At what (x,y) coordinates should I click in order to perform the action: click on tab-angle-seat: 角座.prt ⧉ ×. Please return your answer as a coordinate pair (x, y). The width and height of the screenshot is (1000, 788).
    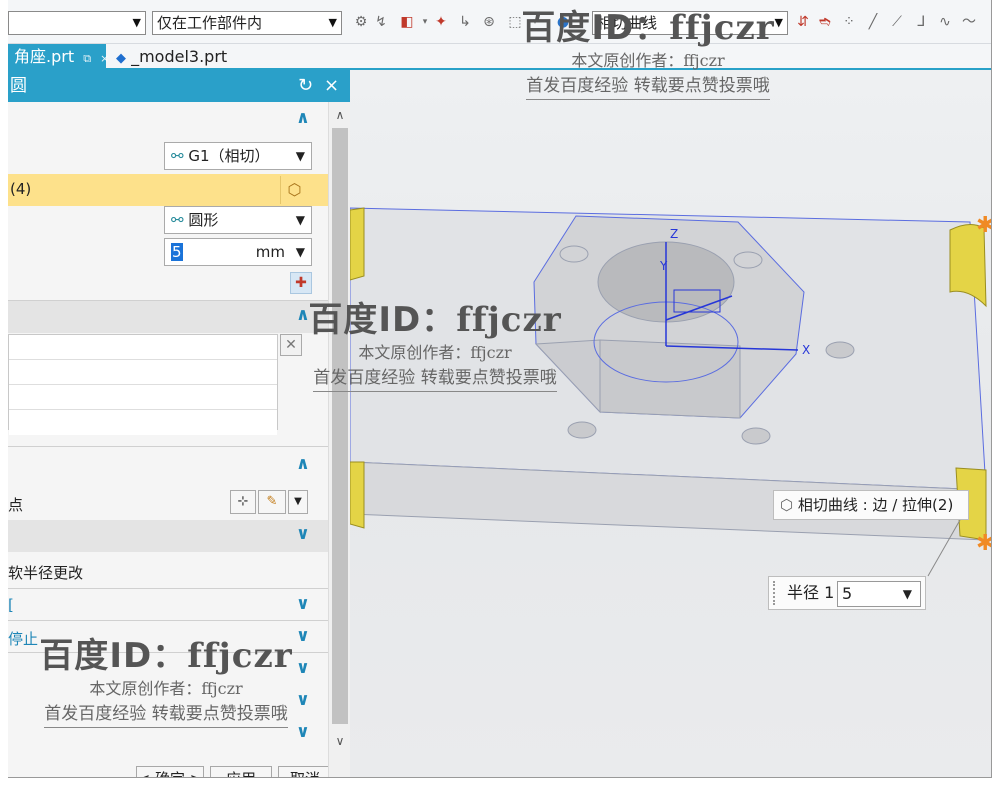
    Looking at the image, I should click on (58, 57).